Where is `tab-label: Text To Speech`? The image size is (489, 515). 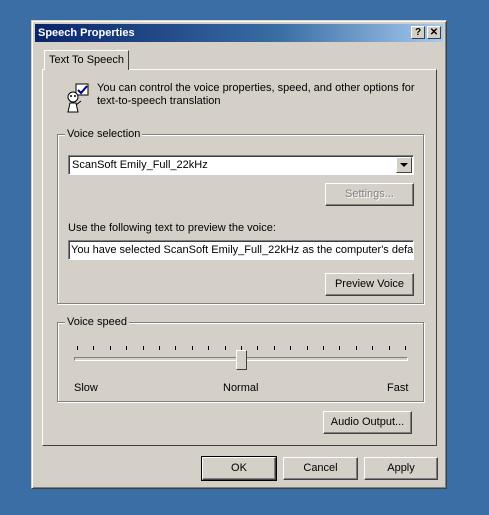 tab-label: Text To Speech is located at coordinates (87, 60).